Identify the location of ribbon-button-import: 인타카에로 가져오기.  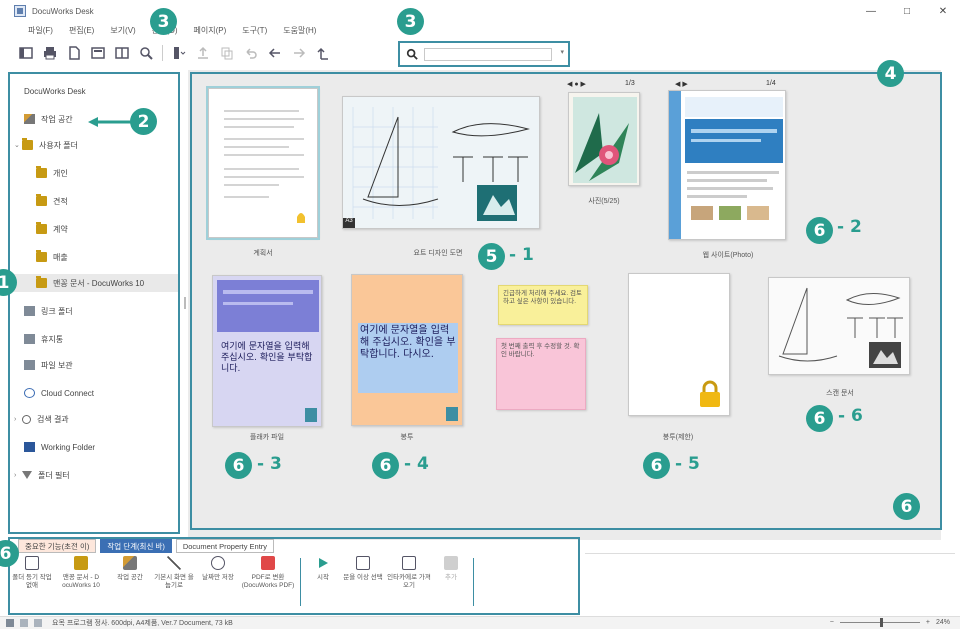
(409, 573).